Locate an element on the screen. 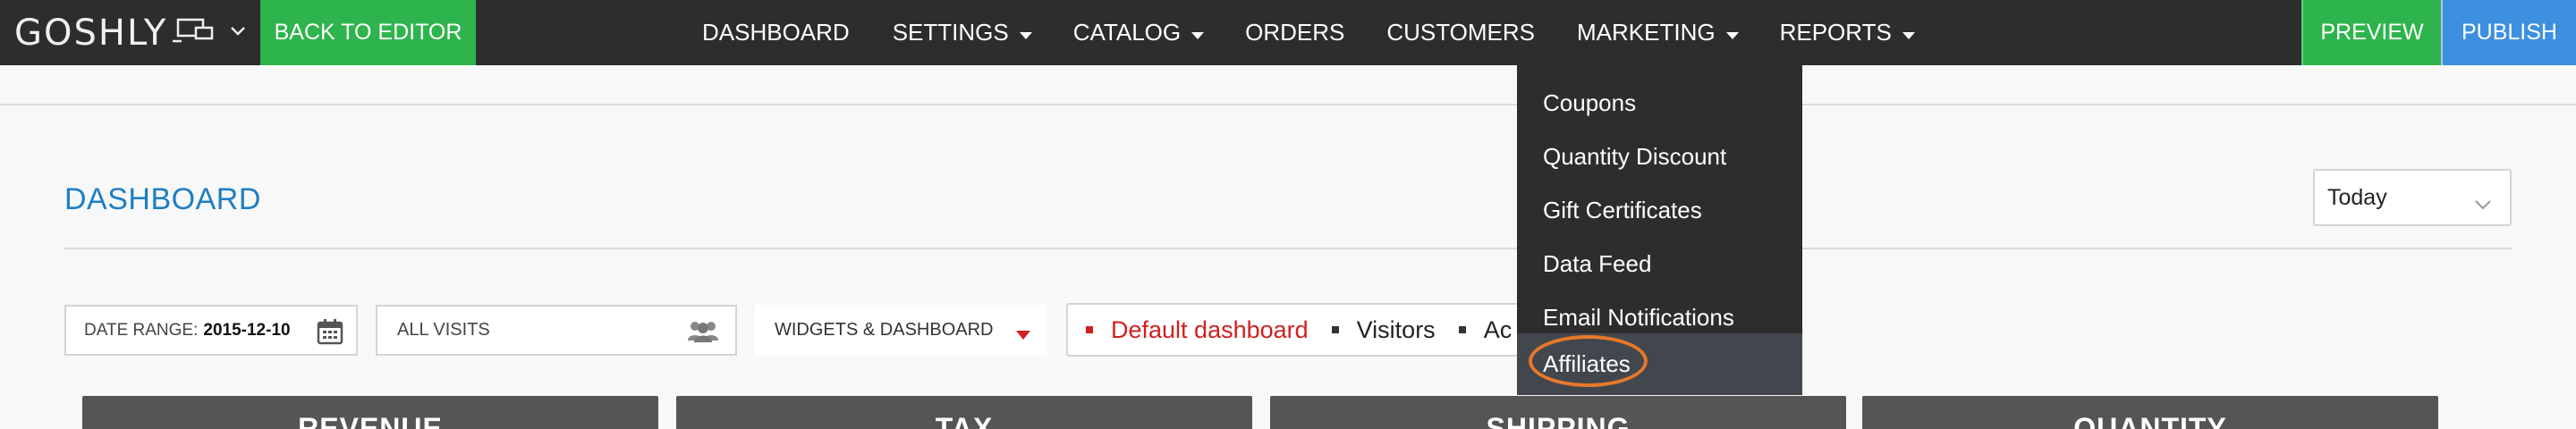 Image resolution: width=2576 pixels, height=429 pixels. visits-label: ALL VISITS is located at coordinates (443, 330).